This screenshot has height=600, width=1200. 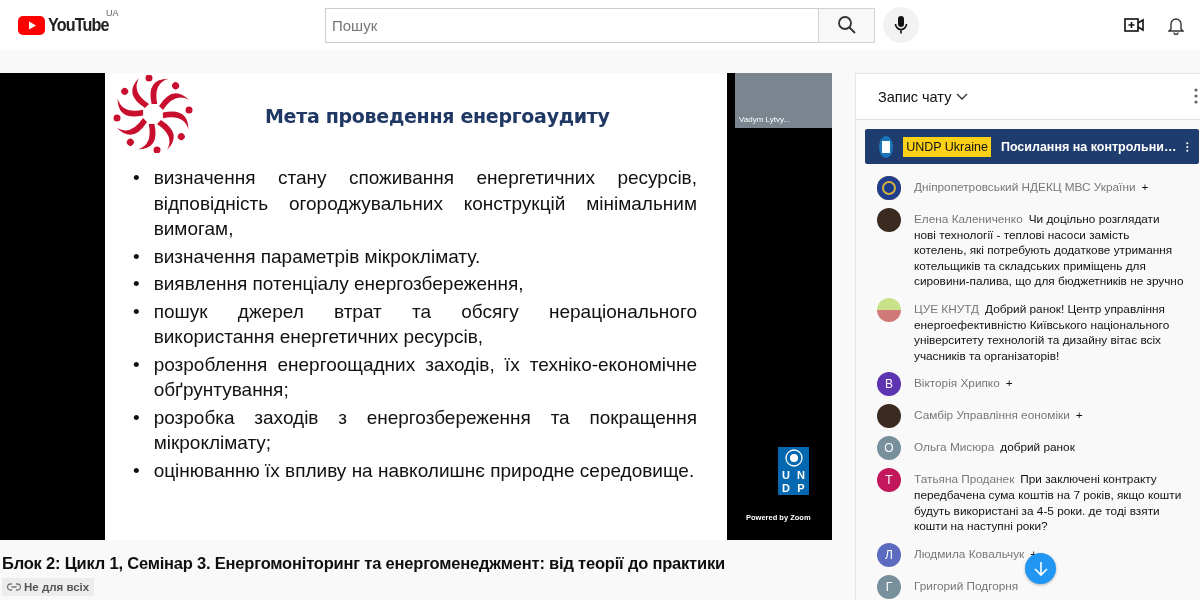 What do you see at coordinates (889, 480) in the screenshot?
I see `user-avatar: Т` at bounding box center [889, 480].